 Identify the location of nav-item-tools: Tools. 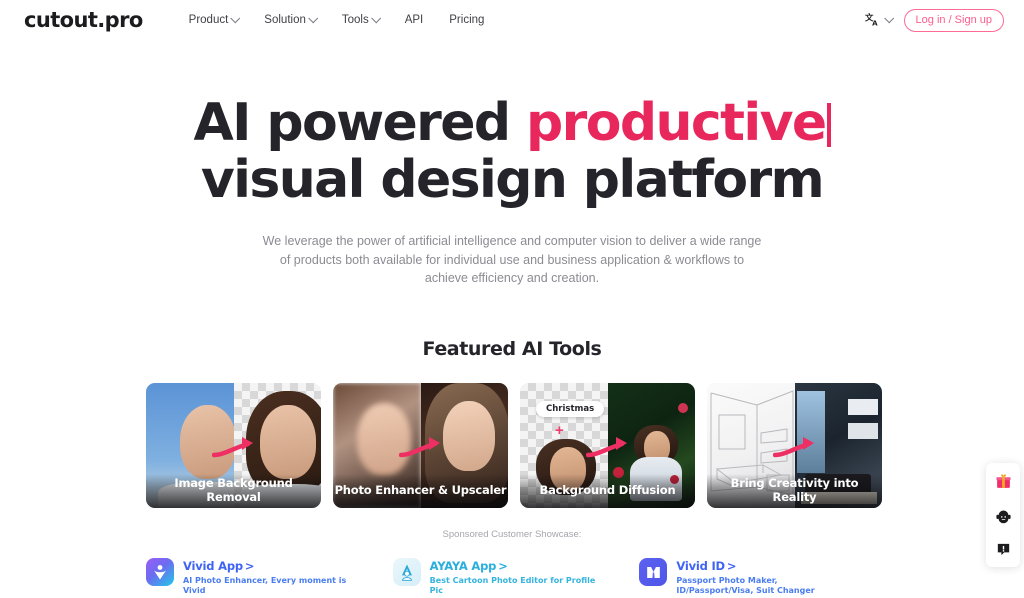
(361, 19).